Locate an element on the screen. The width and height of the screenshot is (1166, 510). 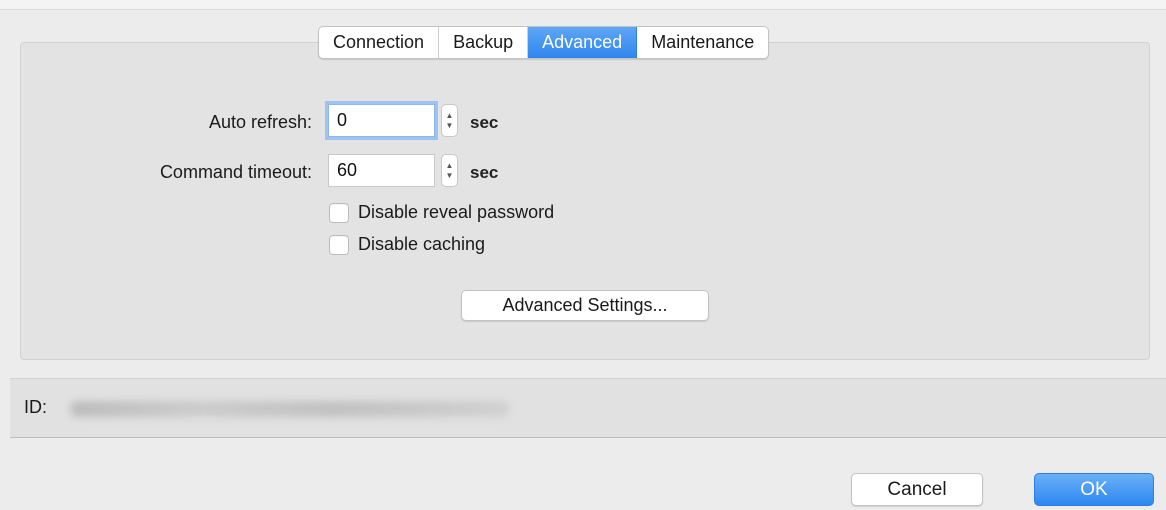
disable-reveal-password-checkbox is located at coordinates (339, 212).